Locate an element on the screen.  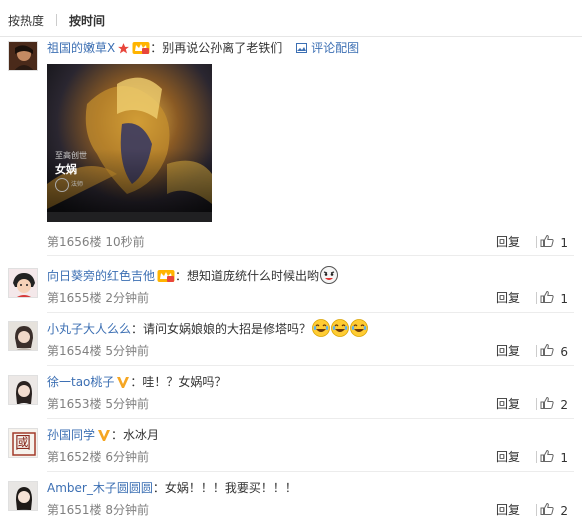
comment-text: ：哇！？女娲吗？ is located at coordinates (178, 382).